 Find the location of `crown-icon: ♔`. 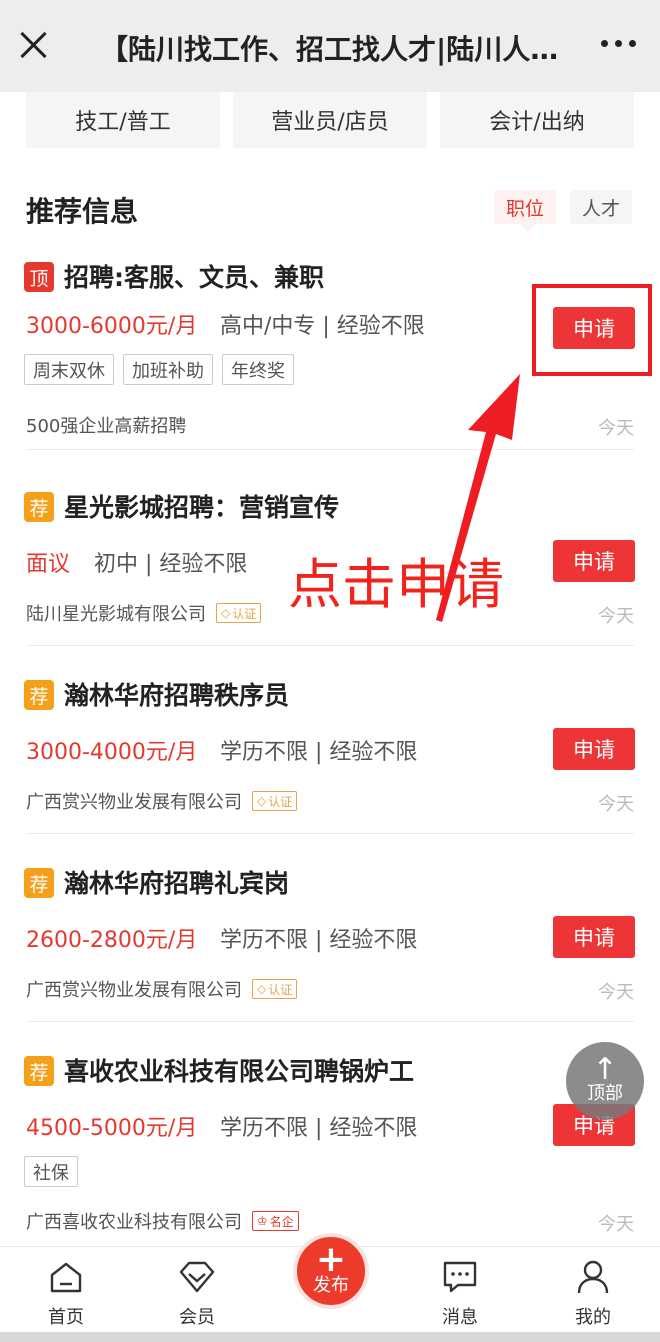

crown-icon: ♔ is located at coordinates (262, 1221).